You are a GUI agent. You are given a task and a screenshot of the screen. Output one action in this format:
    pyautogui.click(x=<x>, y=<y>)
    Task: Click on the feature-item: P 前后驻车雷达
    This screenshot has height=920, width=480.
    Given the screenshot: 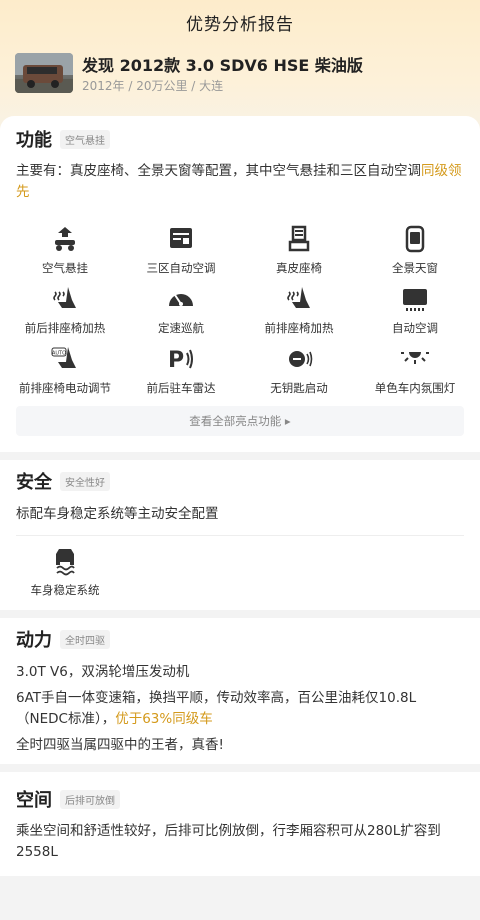 What is the action you would take?
    pyautogui.click(x=181, y=370)
    